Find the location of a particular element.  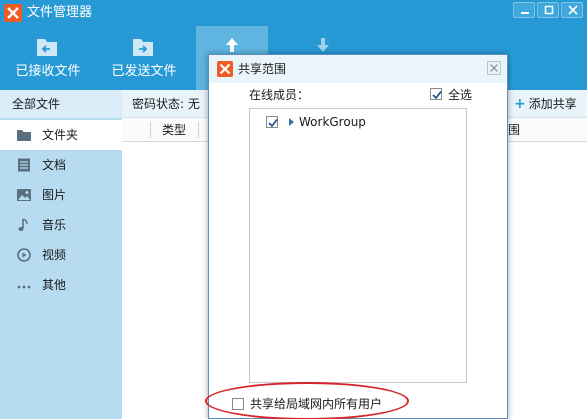

sidebar-item-label: 视频 is located at coordinates (54, 255).